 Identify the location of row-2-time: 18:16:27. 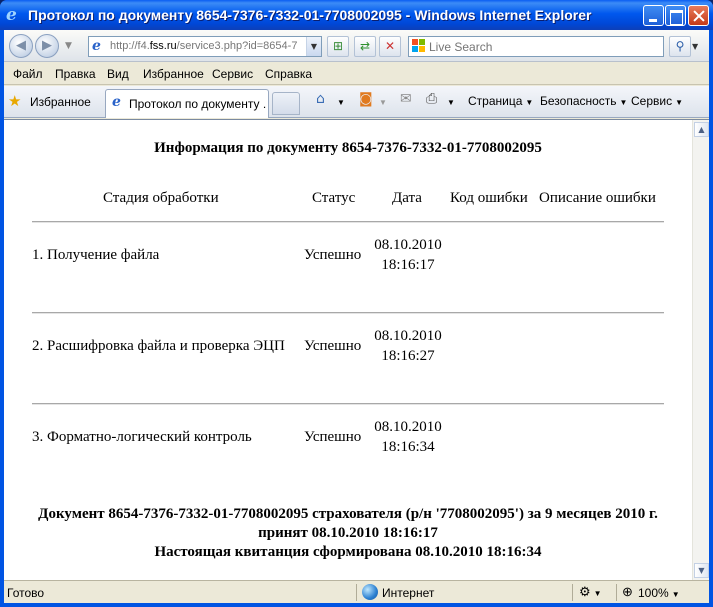
(408, 356).